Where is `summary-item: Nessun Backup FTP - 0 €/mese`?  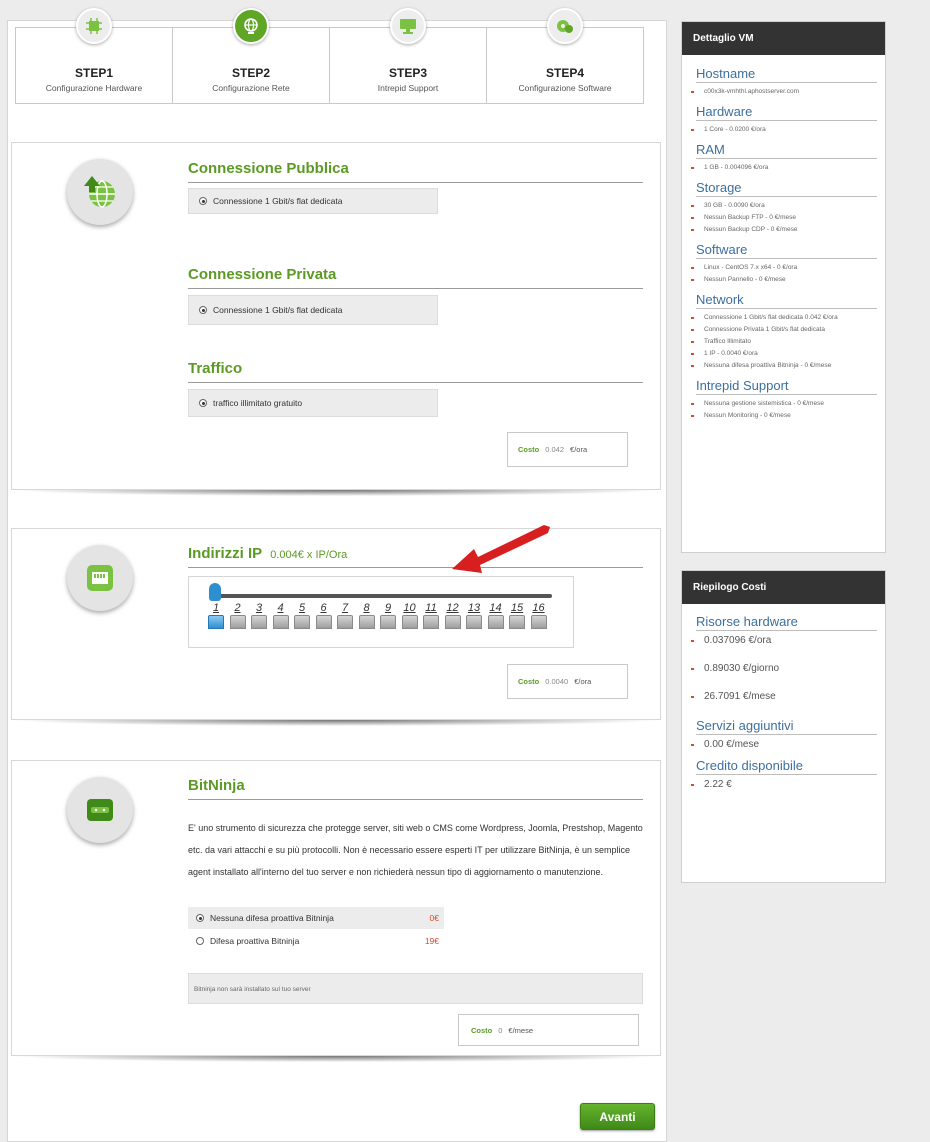
summary-item: Nessun Backup FTP - 0 €/mese is located at coordinates (783, 218).